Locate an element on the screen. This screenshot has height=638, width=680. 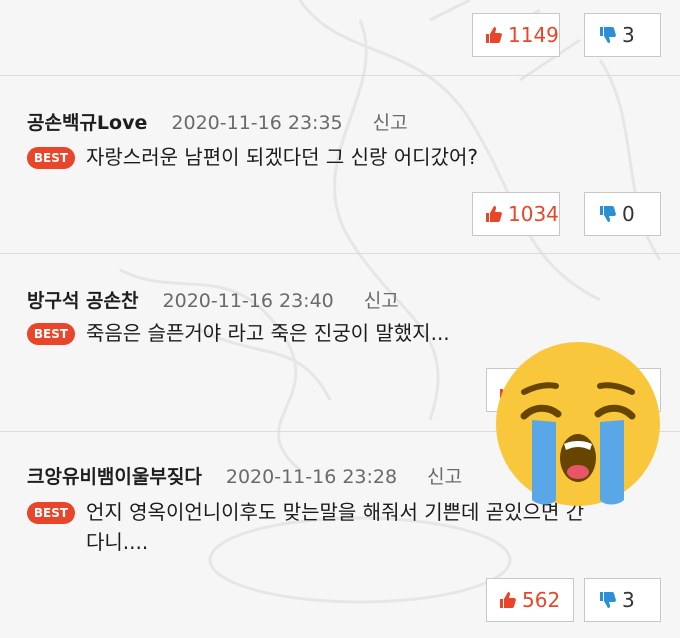
timestamp: 2020-11-16 23:35 is located at coordinates (257, 123).